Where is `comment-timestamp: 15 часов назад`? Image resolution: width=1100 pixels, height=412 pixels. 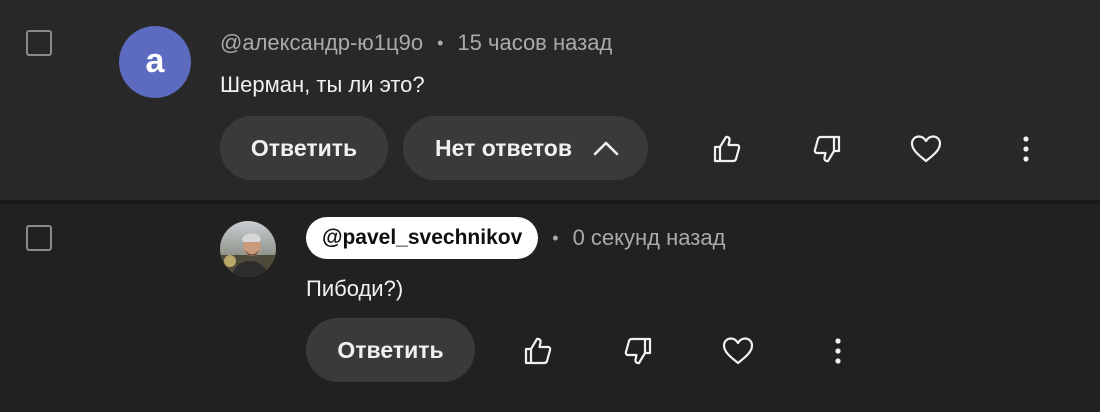
comment-timestamp: 15 часов назад is located at coordinates (535, 42).